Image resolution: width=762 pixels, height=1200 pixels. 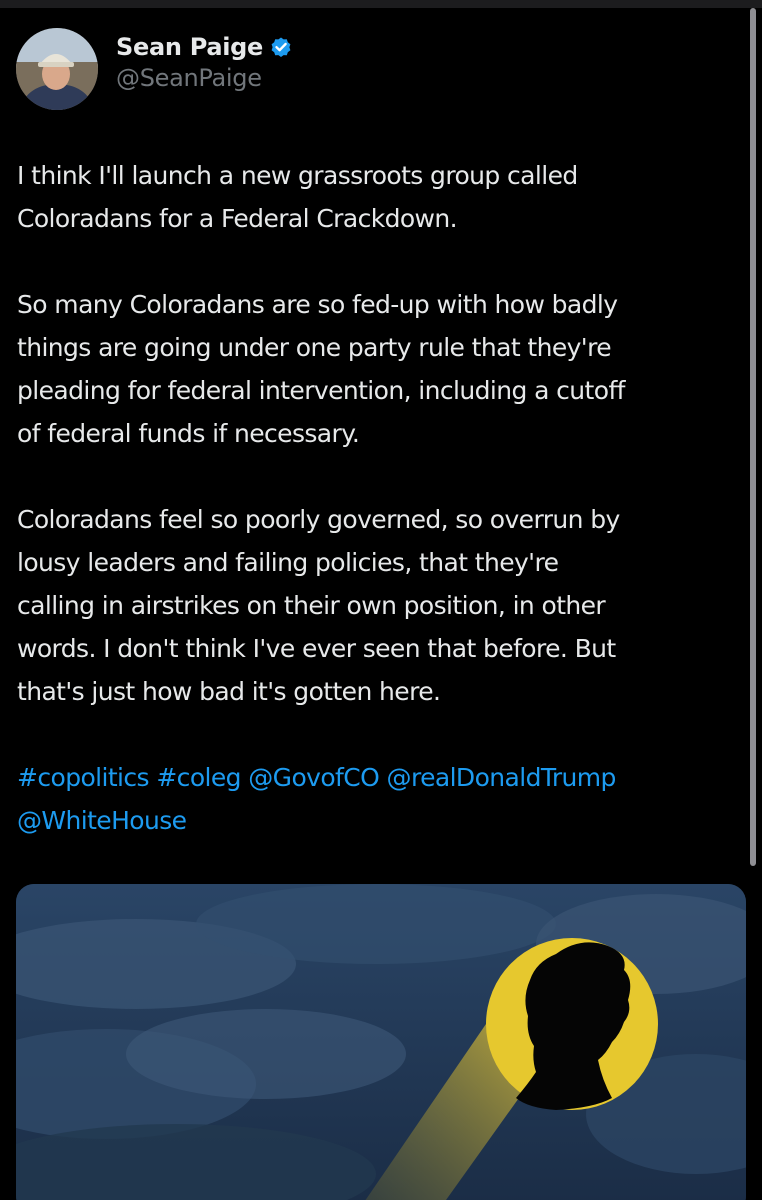 What do you see at coordinates (188, 433) in the screenshot?
I see `tweet-line: of federal funds if necessary.` at bounding box center [188, 433].